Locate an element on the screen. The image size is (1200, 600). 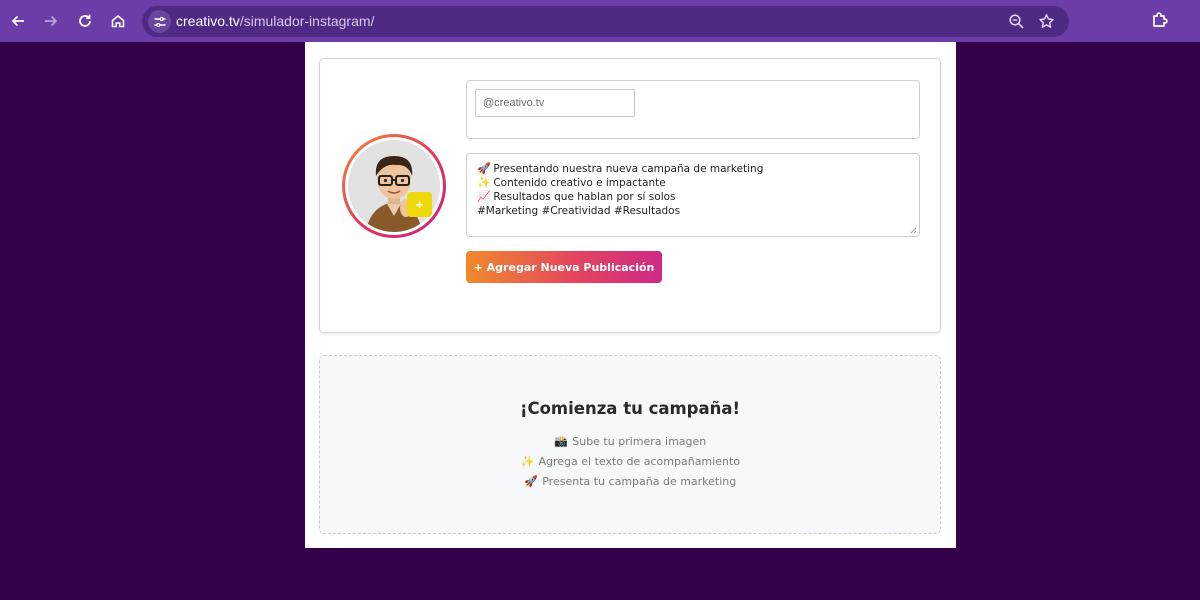
resize-handle-icon is located at coordinates (913, 230).